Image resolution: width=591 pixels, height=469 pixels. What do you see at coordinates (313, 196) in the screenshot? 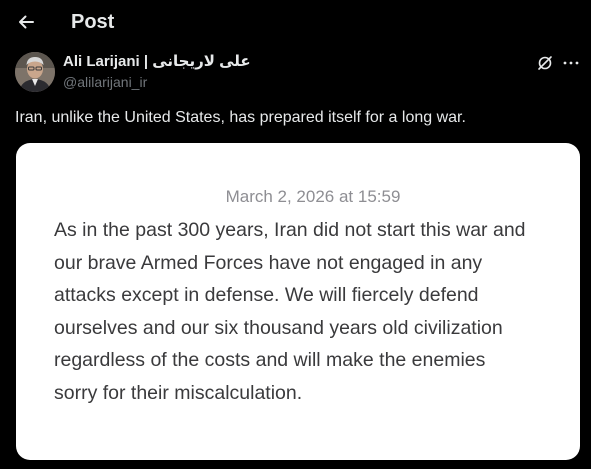
I see `media-date: March 2, 2026 at 15:59` at bounding box center [313, 196].